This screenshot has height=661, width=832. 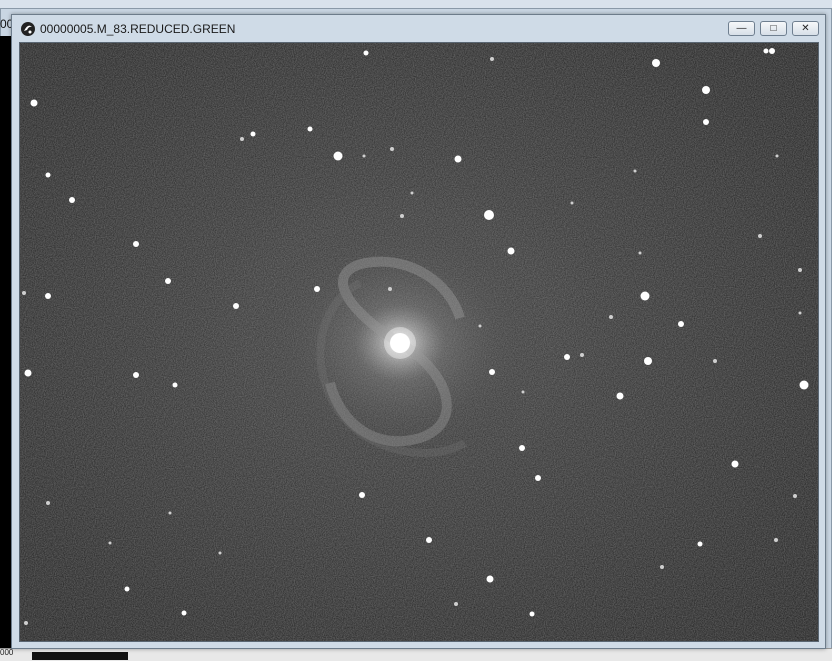 I want to click on background-window-bottom-label: 000, so click(x=7, y=652).